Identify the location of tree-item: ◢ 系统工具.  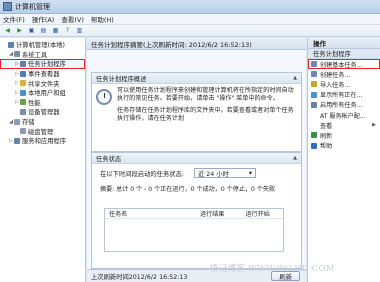
(42, 55).